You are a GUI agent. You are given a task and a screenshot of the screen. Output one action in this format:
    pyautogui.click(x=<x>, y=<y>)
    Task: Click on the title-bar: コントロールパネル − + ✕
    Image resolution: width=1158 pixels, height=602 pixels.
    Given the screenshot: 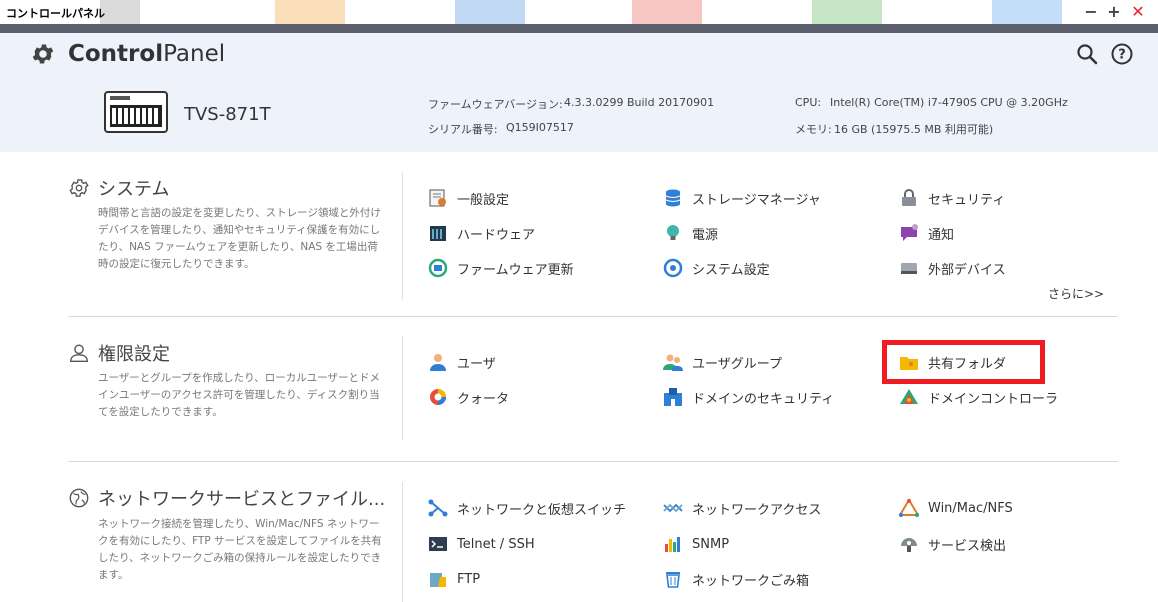 What is the action you would take?
    pyautogui.click(x=579, y=12)
    